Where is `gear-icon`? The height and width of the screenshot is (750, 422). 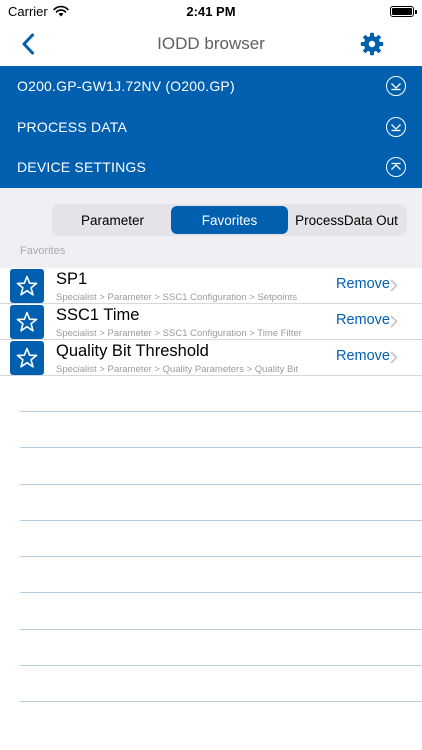
gear-icon is located at coordinates (372, 44).